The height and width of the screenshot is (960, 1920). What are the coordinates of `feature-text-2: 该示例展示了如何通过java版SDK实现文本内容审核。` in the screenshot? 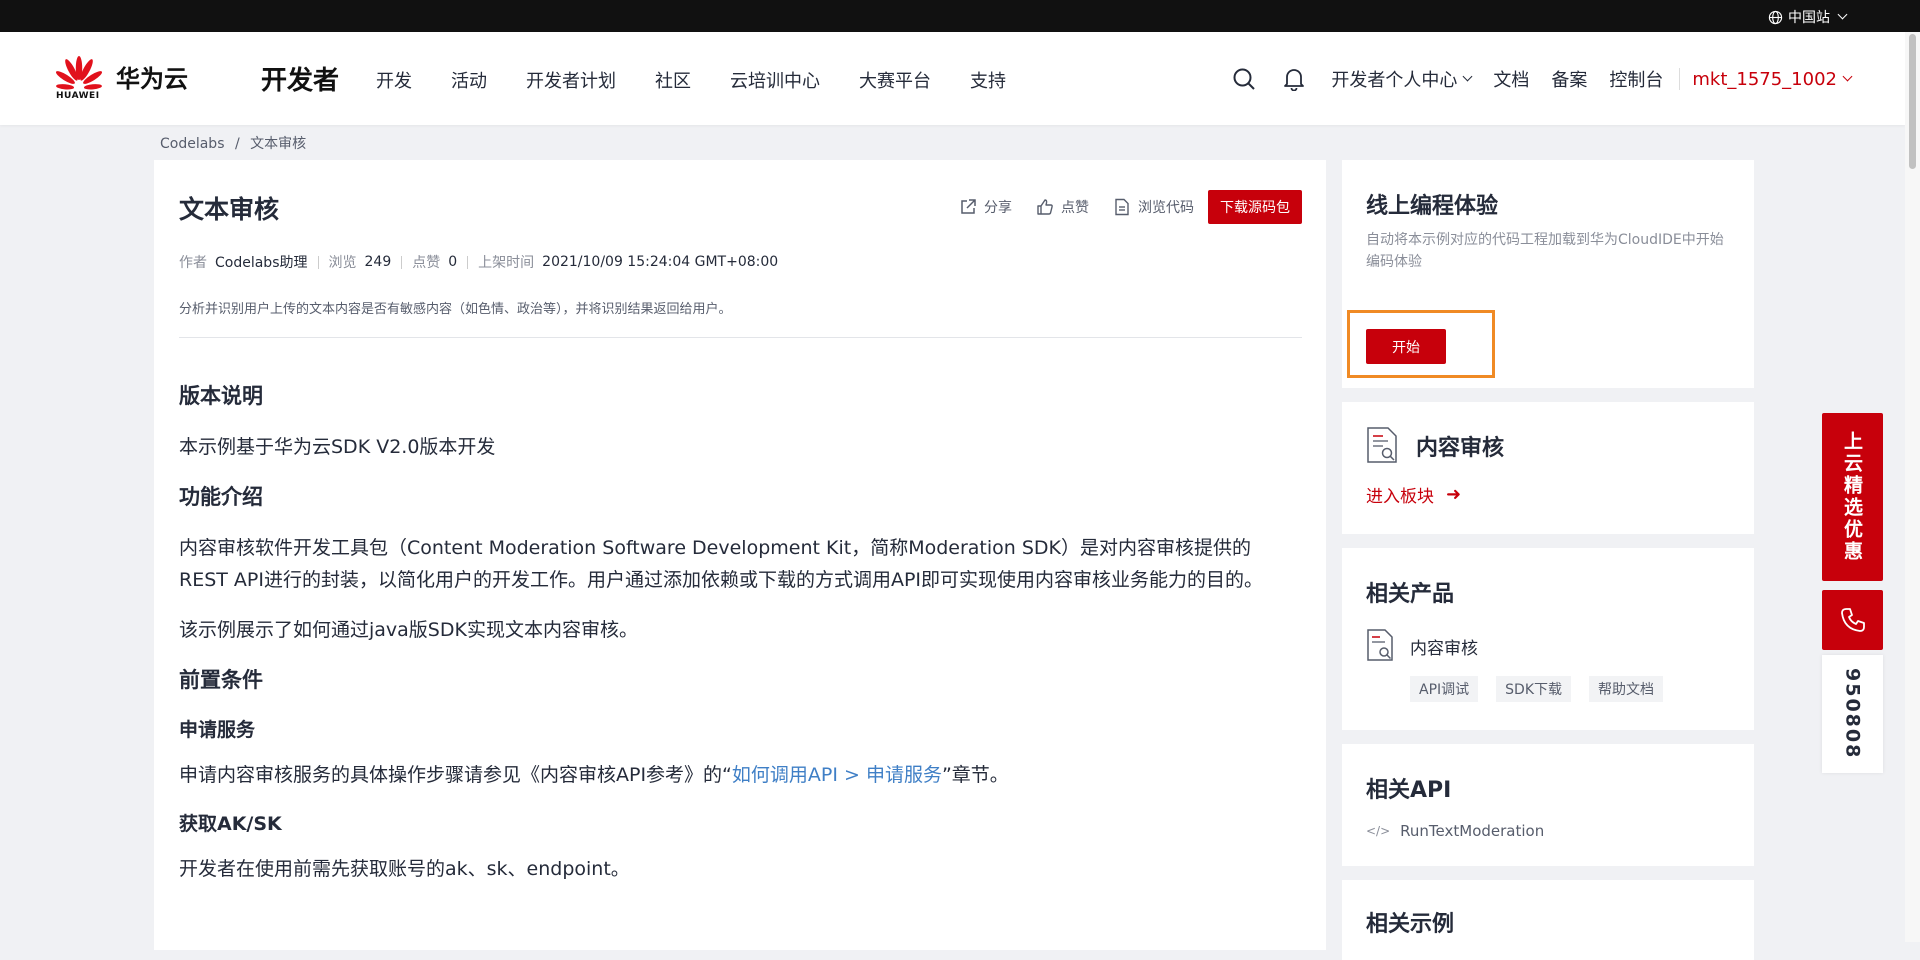 It's located at (408, 630).